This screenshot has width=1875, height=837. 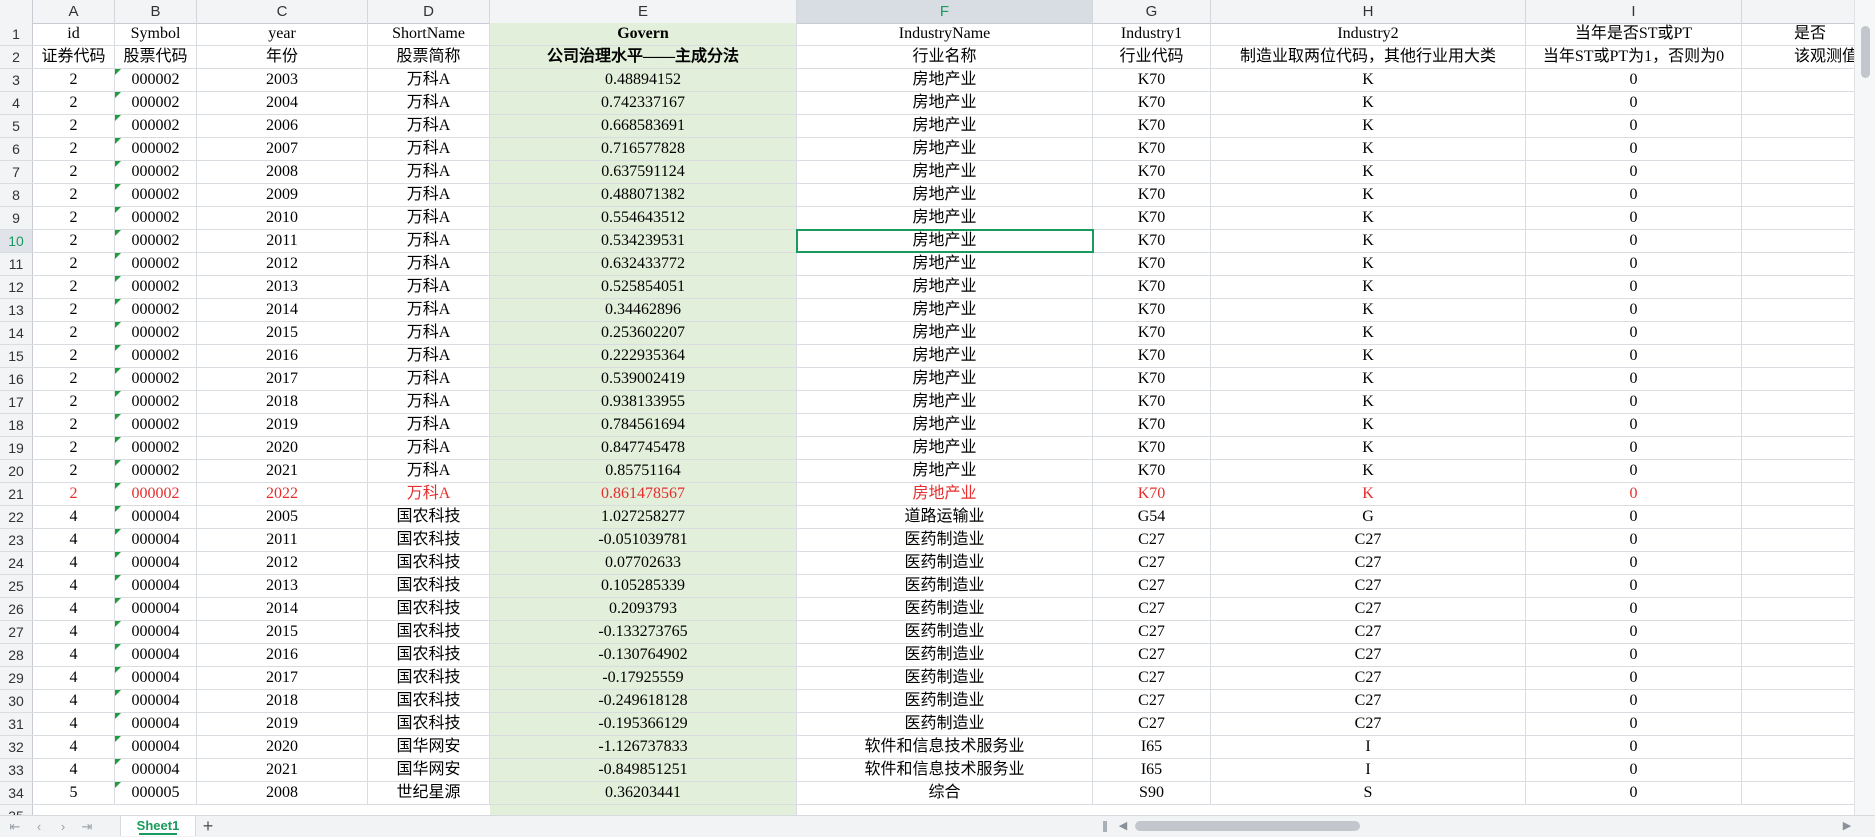 I want to click on cell: 0.85751164, so click(x=643, y=471).